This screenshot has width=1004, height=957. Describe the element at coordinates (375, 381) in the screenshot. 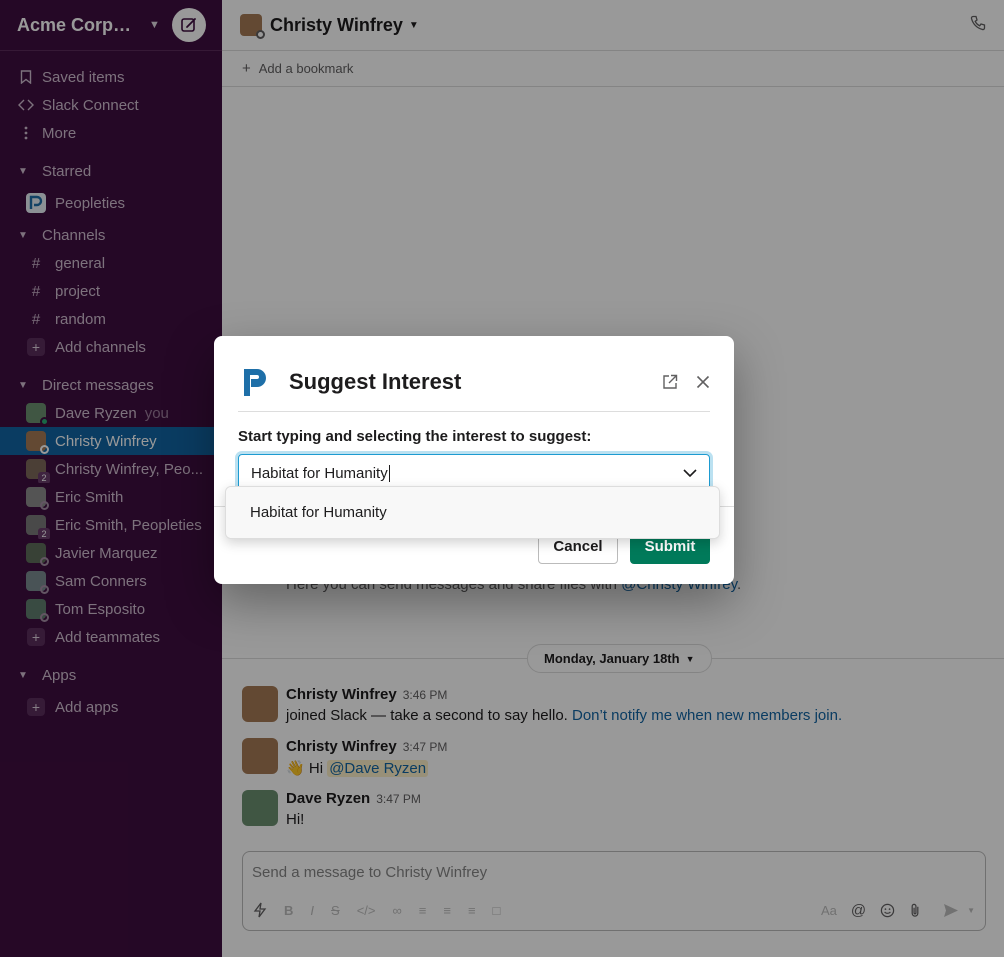

I see `modal-title: Suggest Interest` at that location.